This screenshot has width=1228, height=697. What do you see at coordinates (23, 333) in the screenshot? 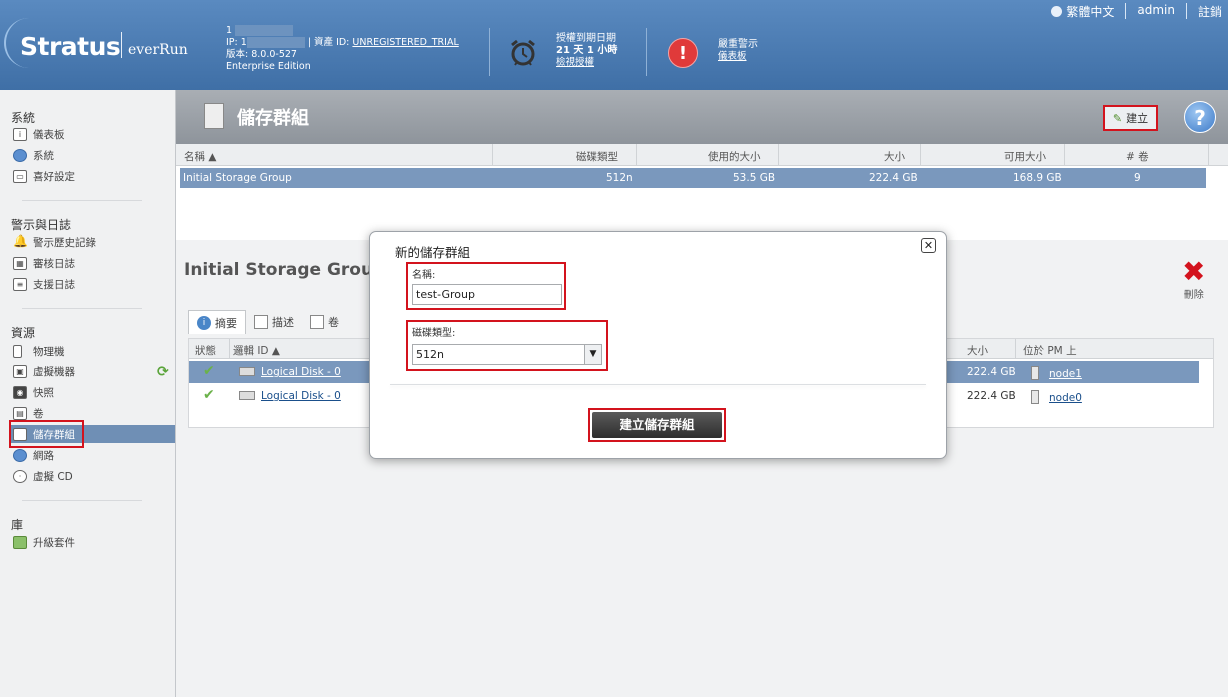
I see `section-resources: 資源` at bounding box center [23, 333].